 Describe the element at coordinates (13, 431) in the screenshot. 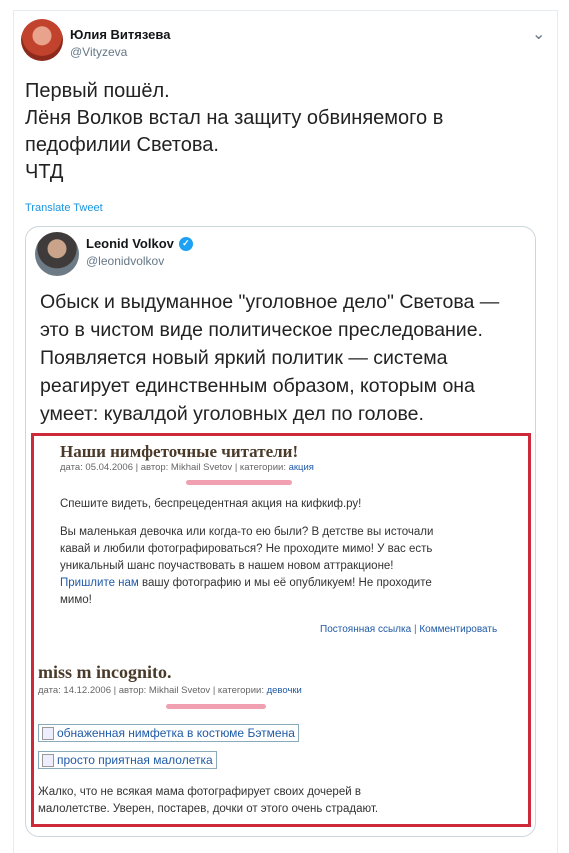

I see `left-border` at that location.